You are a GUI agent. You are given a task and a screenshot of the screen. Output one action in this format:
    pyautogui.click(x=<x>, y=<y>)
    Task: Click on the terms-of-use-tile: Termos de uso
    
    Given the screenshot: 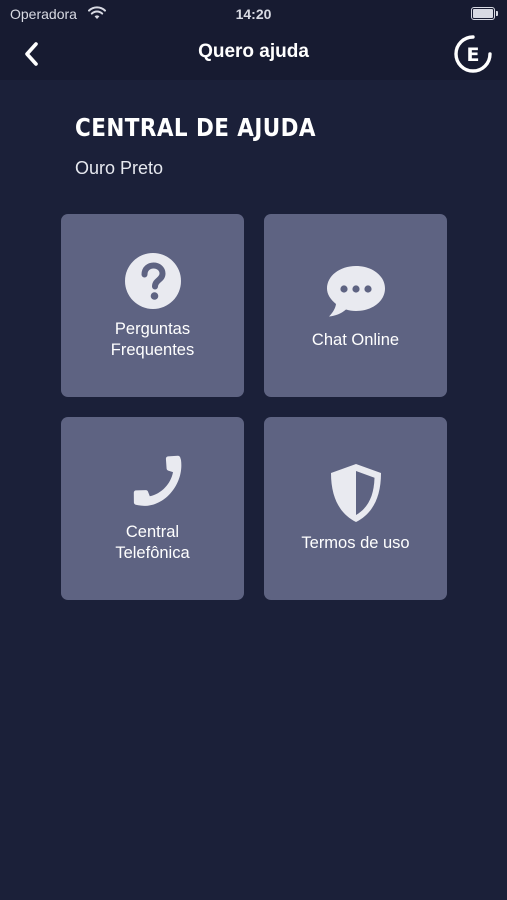 What is the action you would take?
    pyautogui.click(x=355, y=508)
    